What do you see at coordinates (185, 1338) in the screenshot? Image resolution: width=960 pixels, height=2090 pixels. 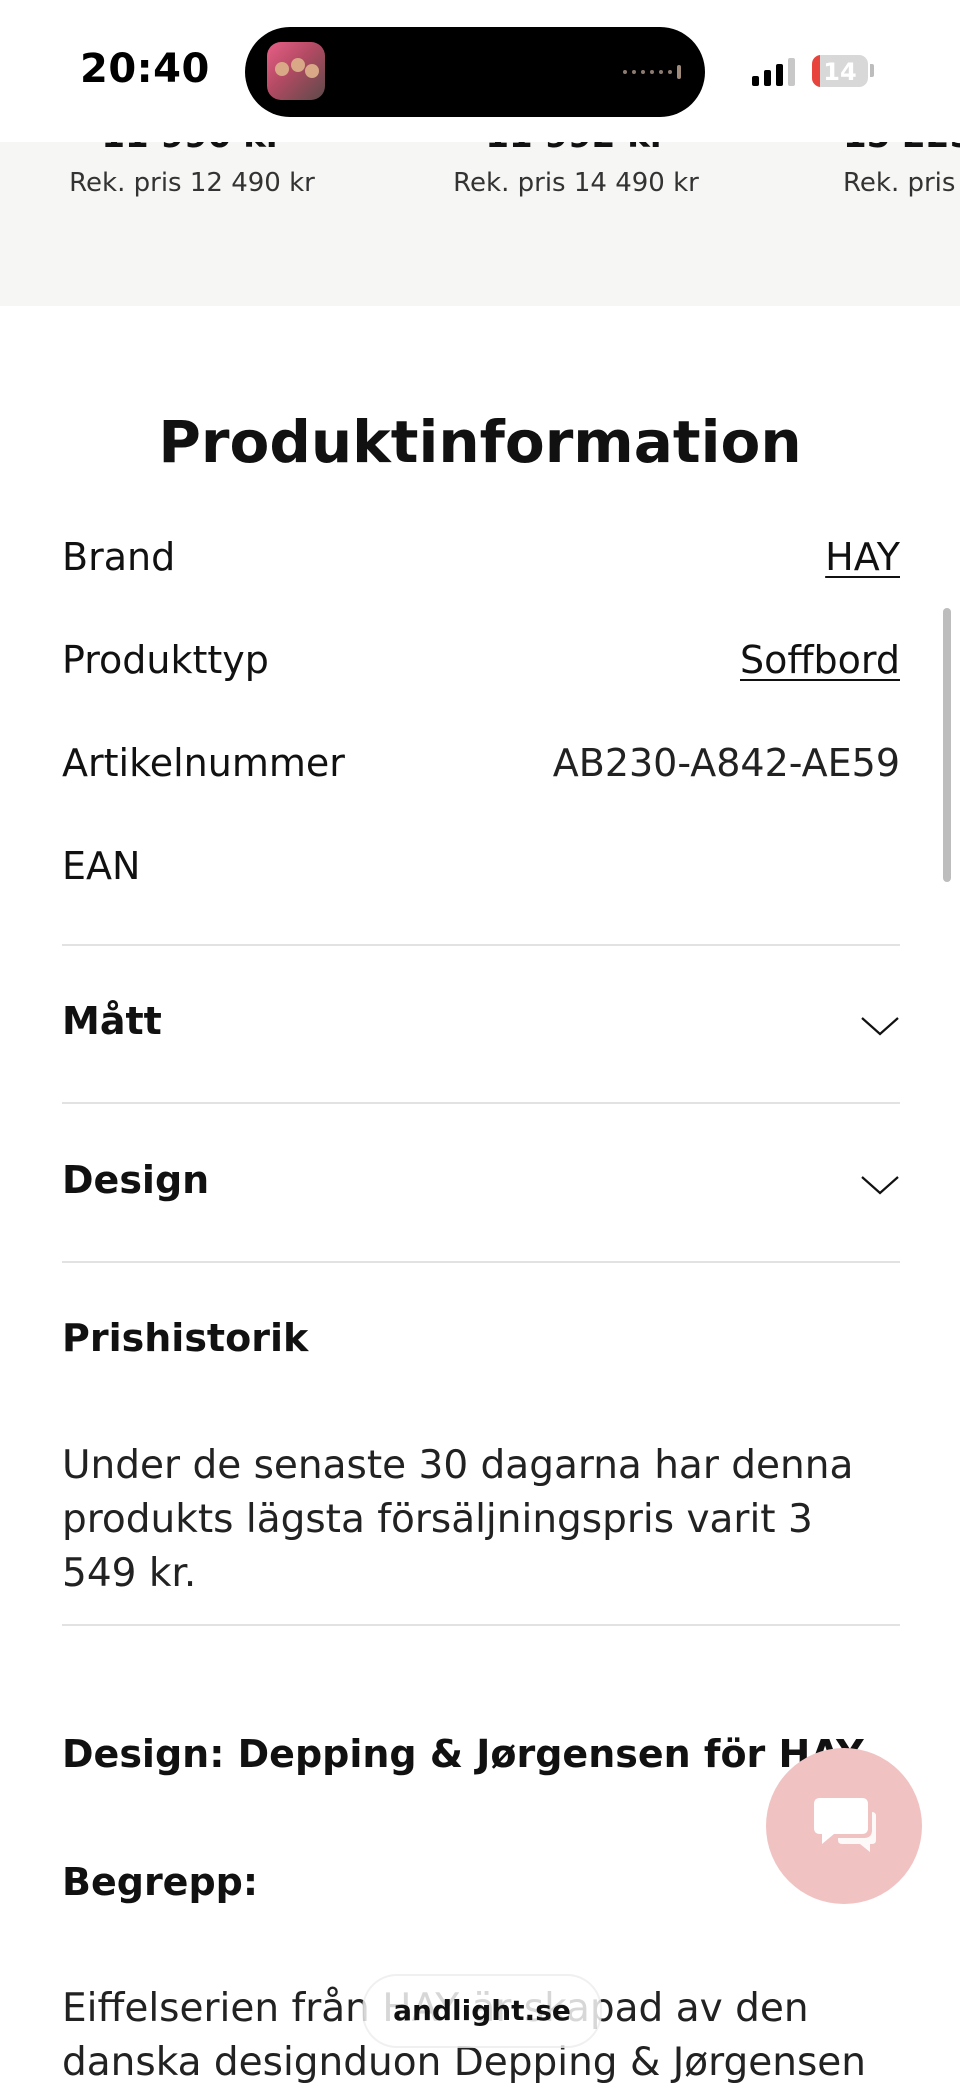 I see `price-history-title: Prishistorik` at bounding box center [185, 1338].